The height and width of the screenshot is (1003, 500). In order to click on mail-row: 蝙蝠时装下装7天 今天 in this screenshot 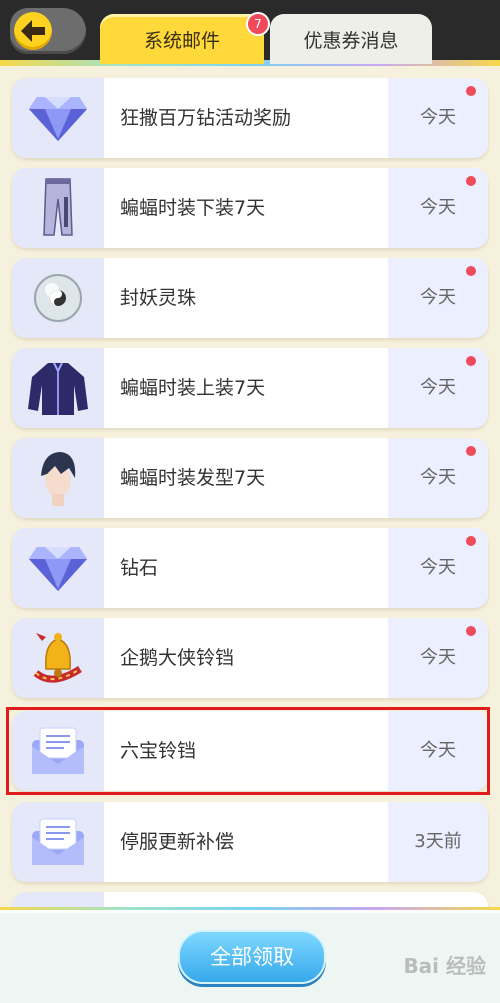, I will do `click(250, 208)`.